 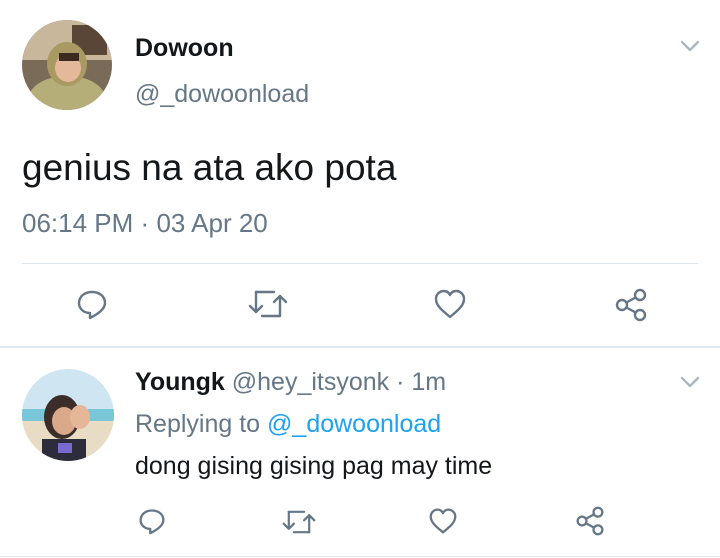 I want to click on reply-author-handle: @hey_itsyonk, so click(x=310, y=382).